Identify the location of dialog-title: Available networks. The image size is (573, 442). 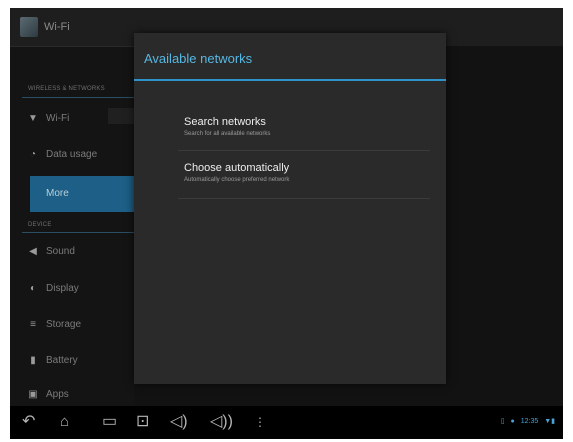
(198, 58).